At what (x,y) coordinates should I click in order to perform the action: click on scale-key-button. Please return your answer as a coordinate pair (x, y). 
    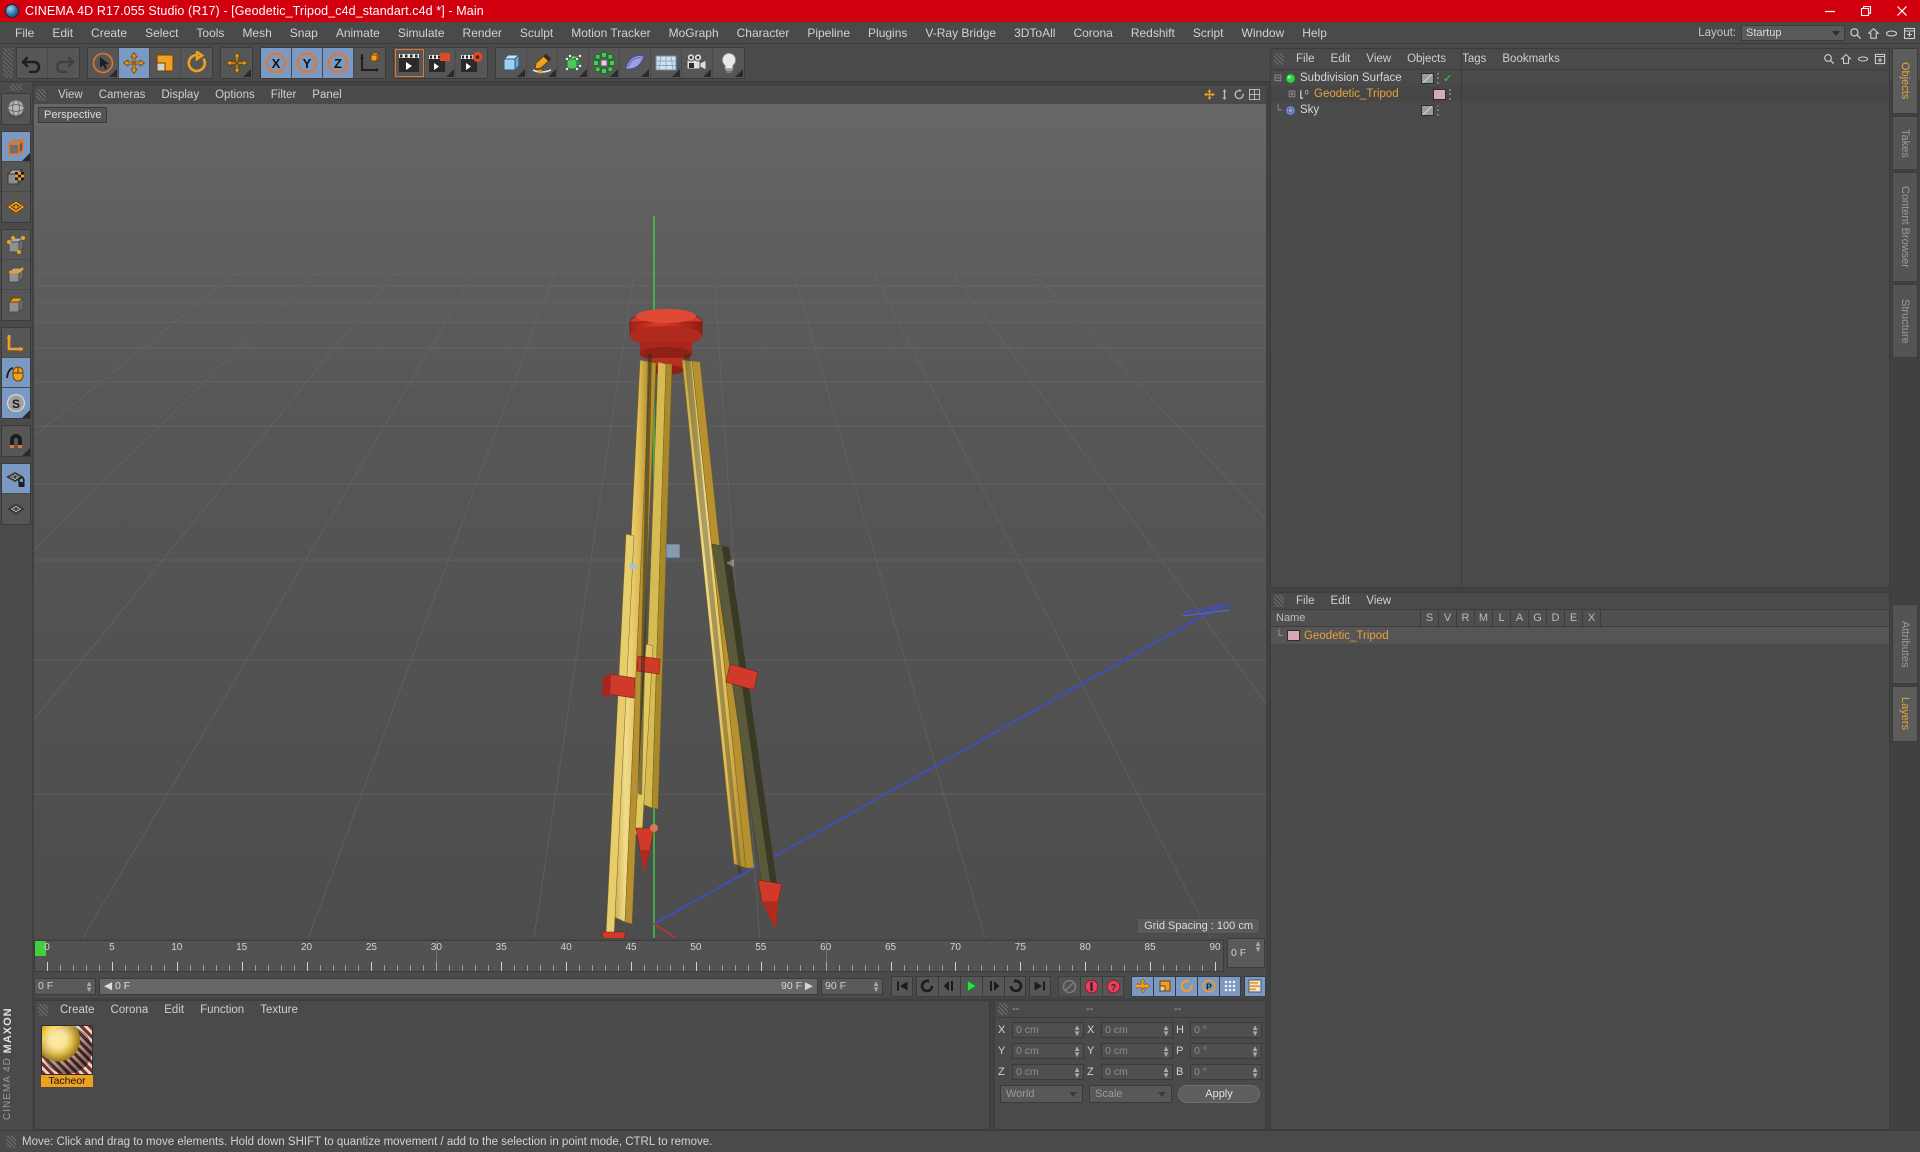
    Looking at the image, I should click on (1164, 986).